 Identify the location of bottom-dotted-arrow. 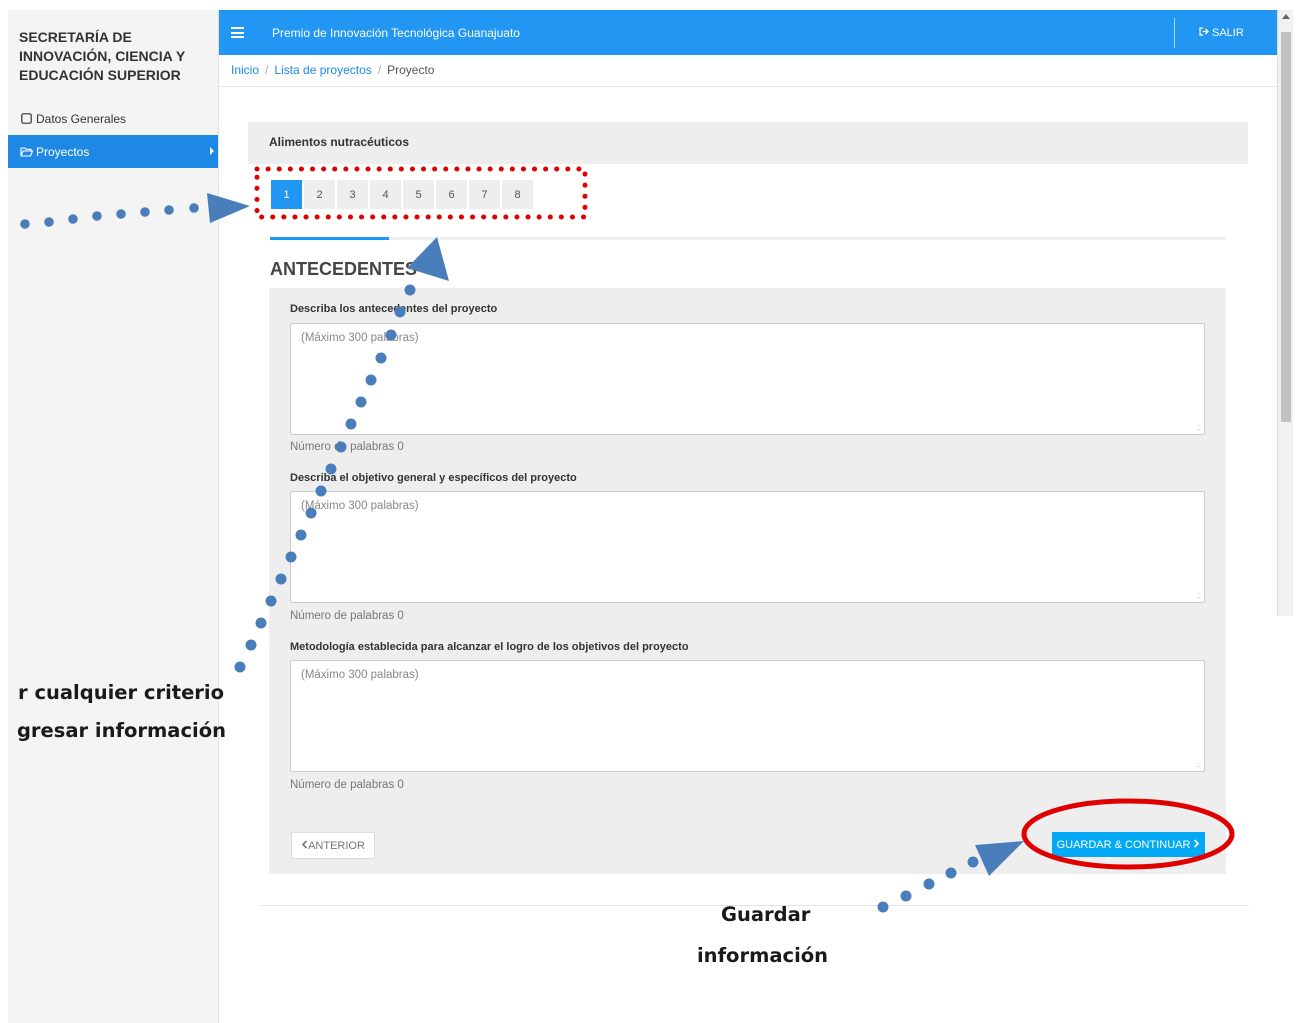
(950, 877).